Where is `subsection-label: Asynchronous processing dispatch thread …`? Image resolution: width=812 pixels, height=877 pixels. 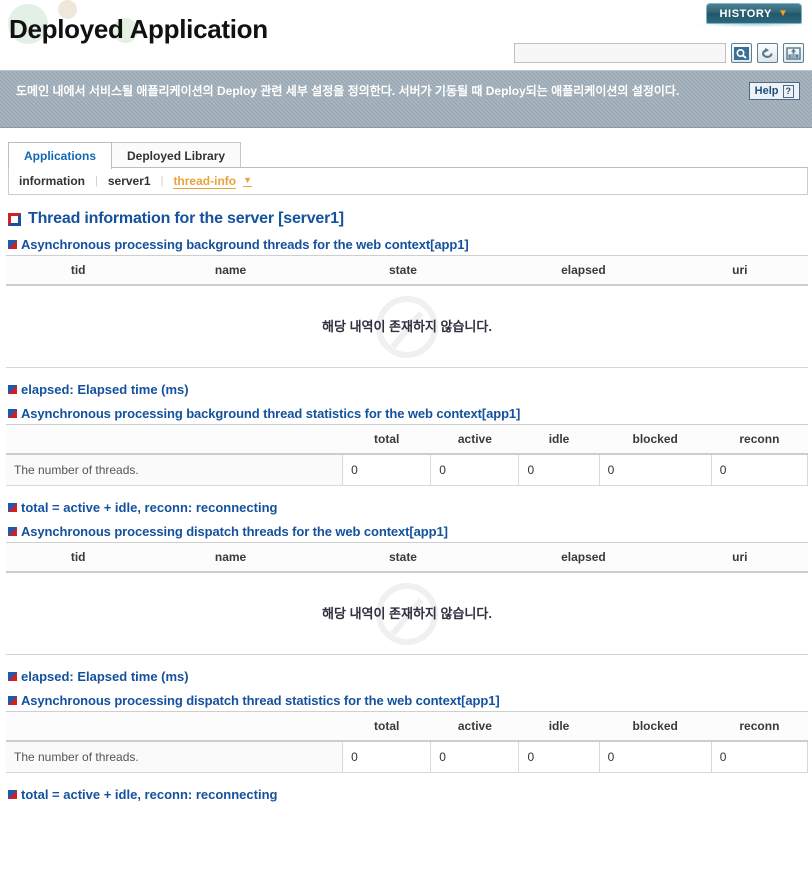
subsection-label: Asynchronous processing dispatch thread … is located at coordinates (260, 700).